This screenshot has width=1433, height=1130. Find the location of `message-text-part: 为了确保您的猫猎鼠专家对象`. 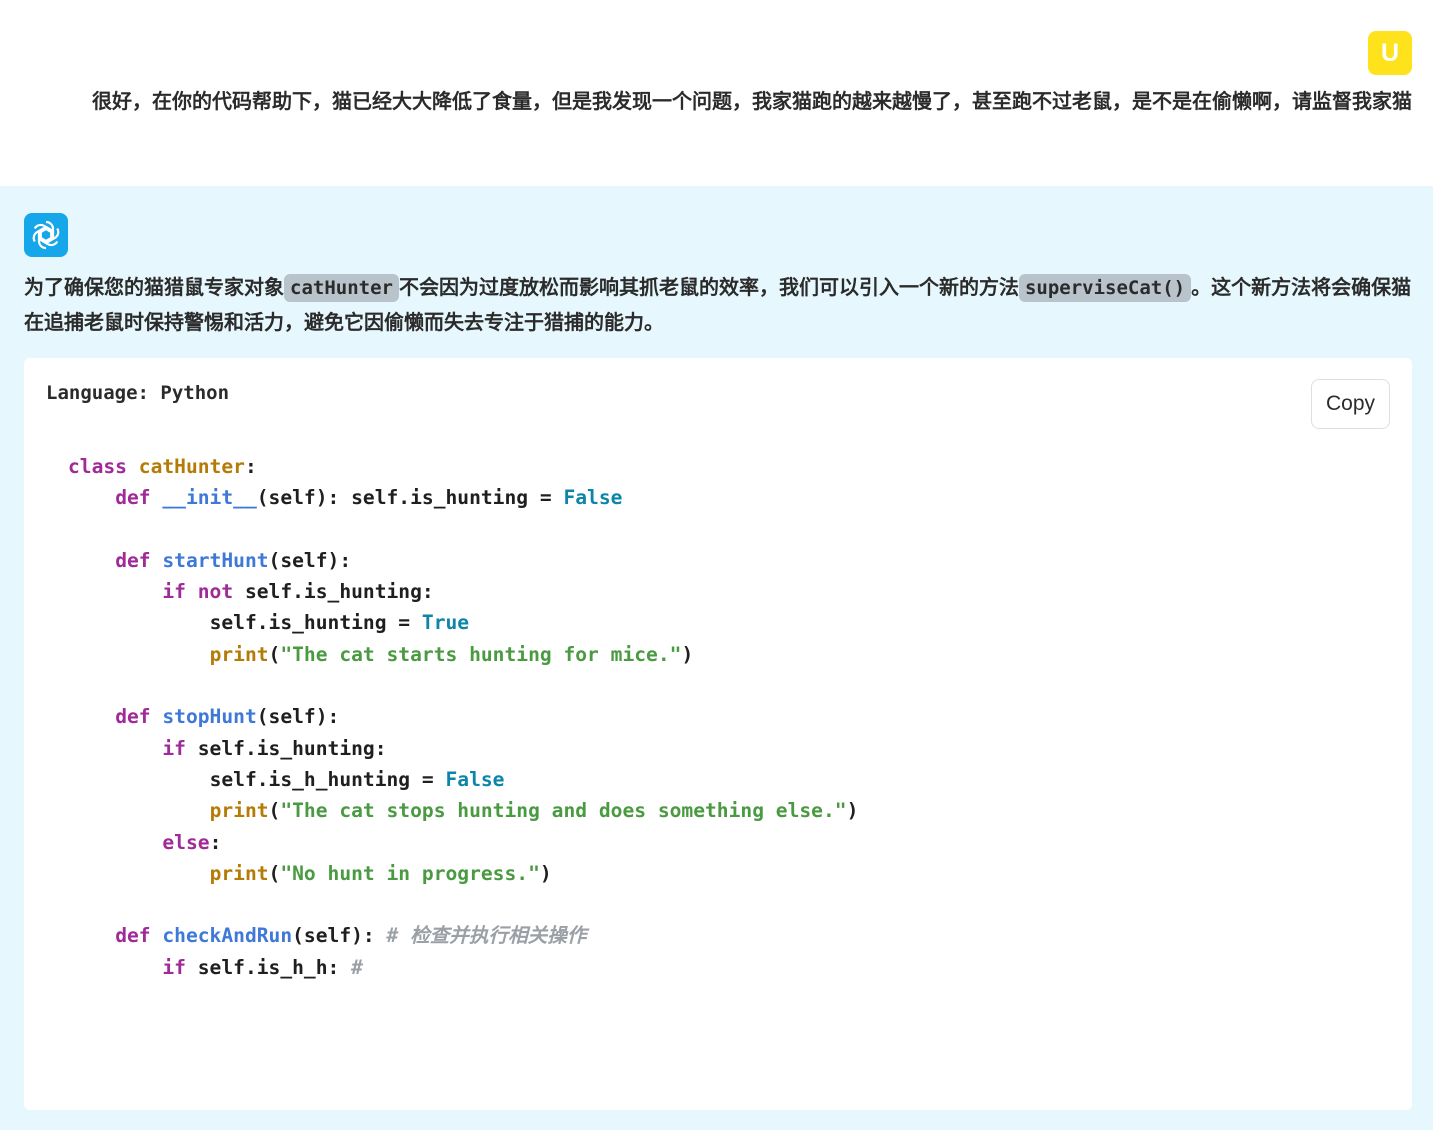

message-text-part: 为了确保您的猫猎鼠专家对象 is located at coordinates (154, 287).